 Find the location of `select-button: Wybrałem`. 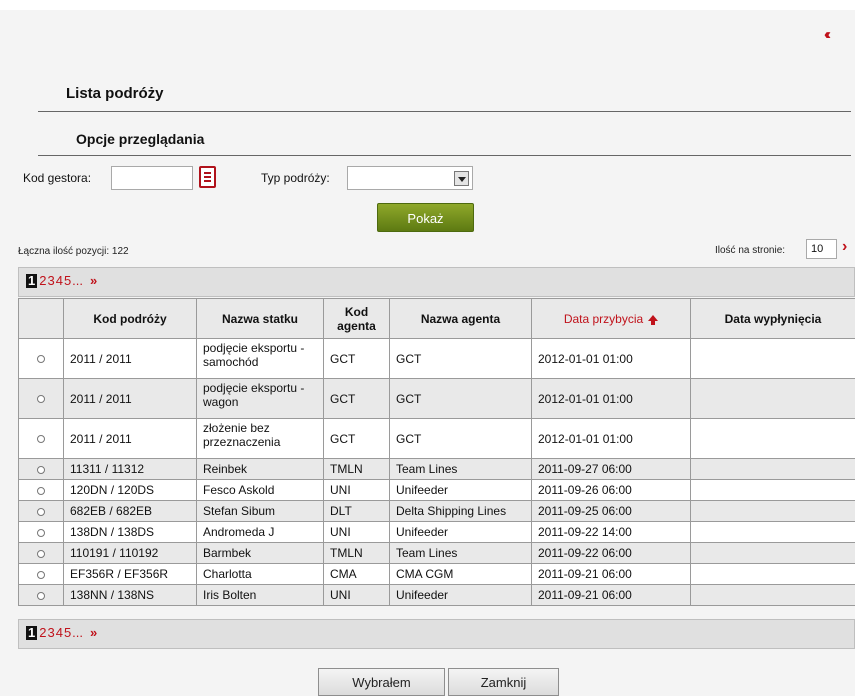

select-button: Wybrałem is located at coordinates (381, 682).